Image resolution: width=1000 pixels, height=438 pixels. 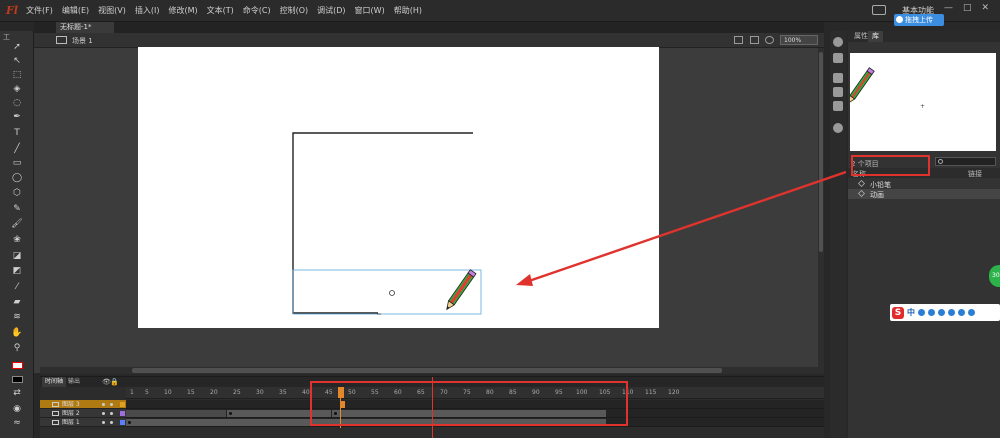 What do you see at coordinates (257, 10) in the screenshot?
I see `menu-commands: 命令(C)` at bounding box center [257, 10].